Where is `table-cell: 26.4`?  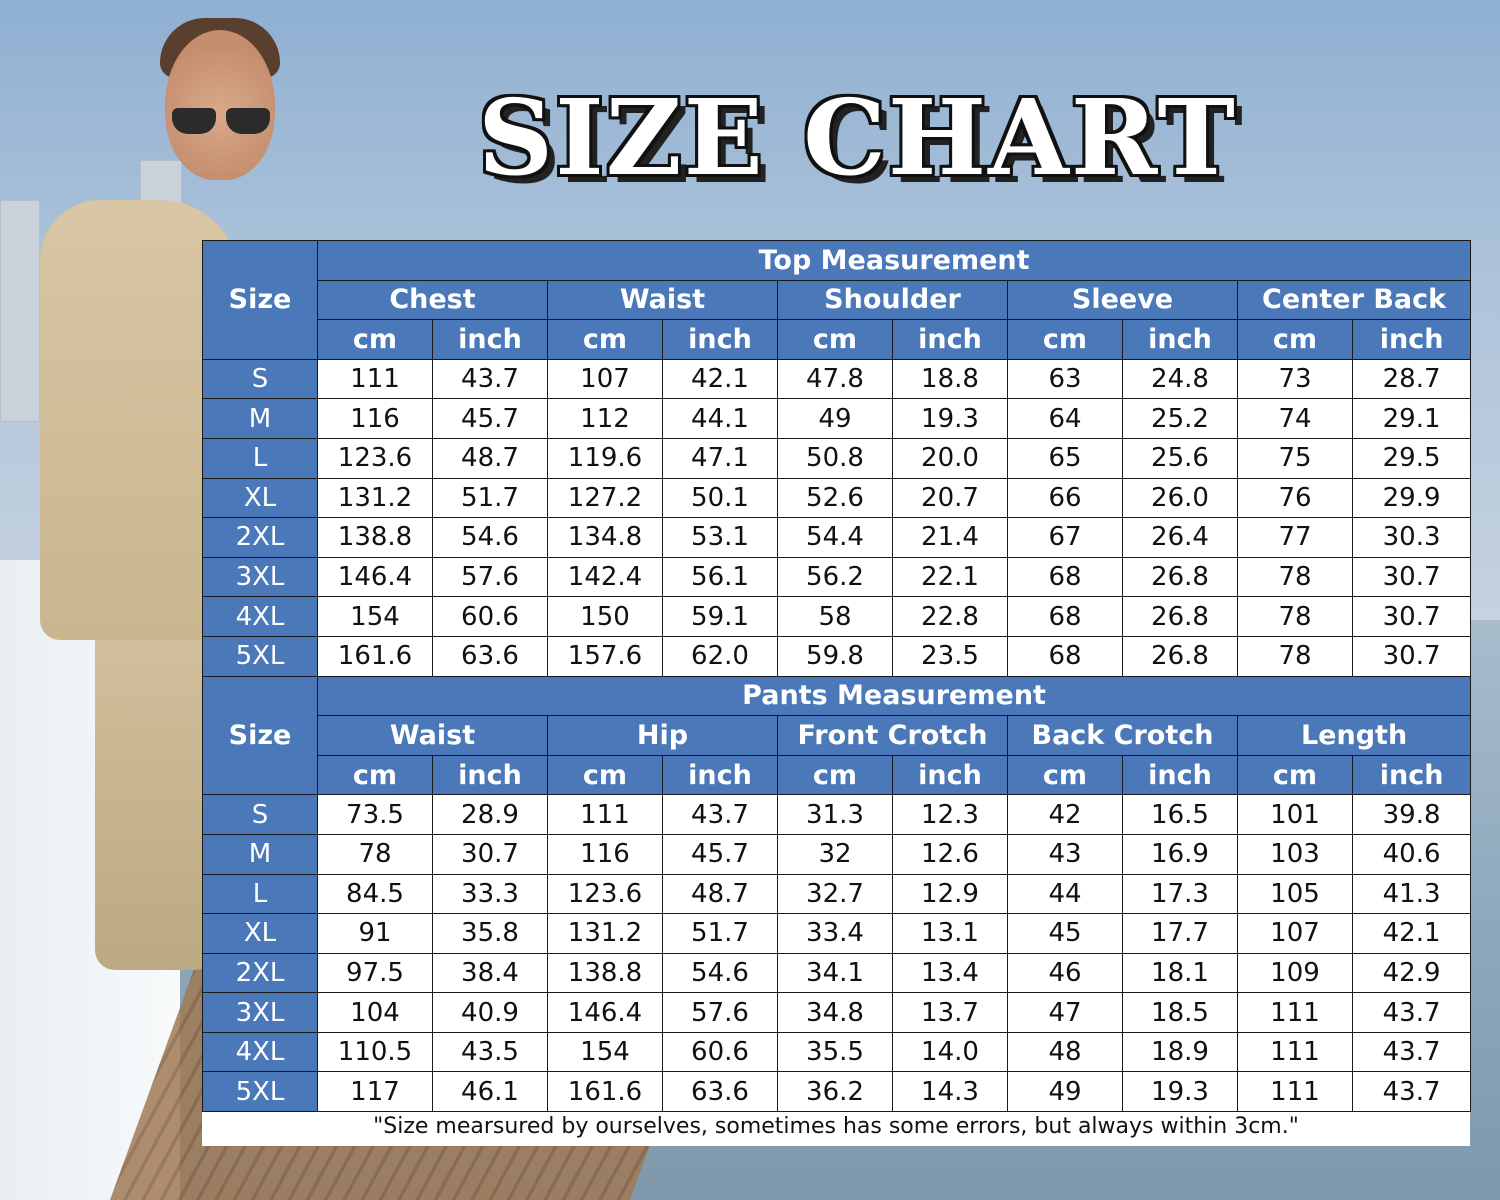 table-cell: 26.4 is located at coordinates (1180, 537).